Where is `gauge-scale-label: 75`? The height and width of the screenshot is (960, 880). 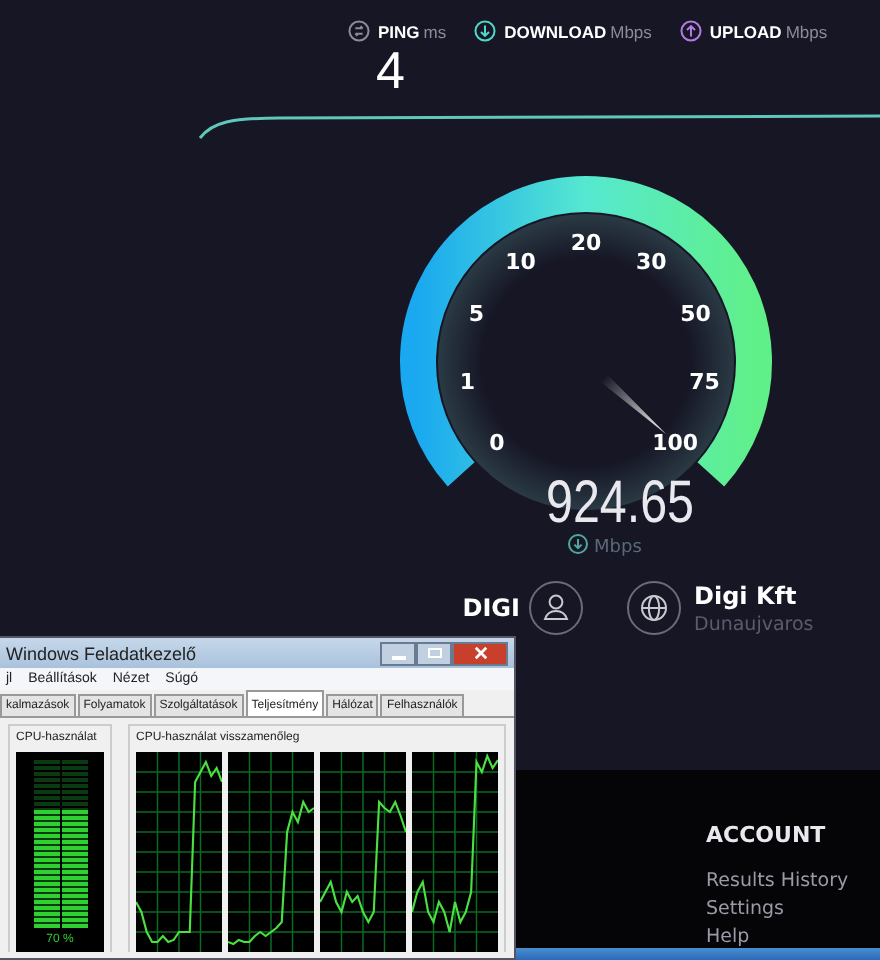
gauge-scale-label: 75 is located at coordinates (704, 381).